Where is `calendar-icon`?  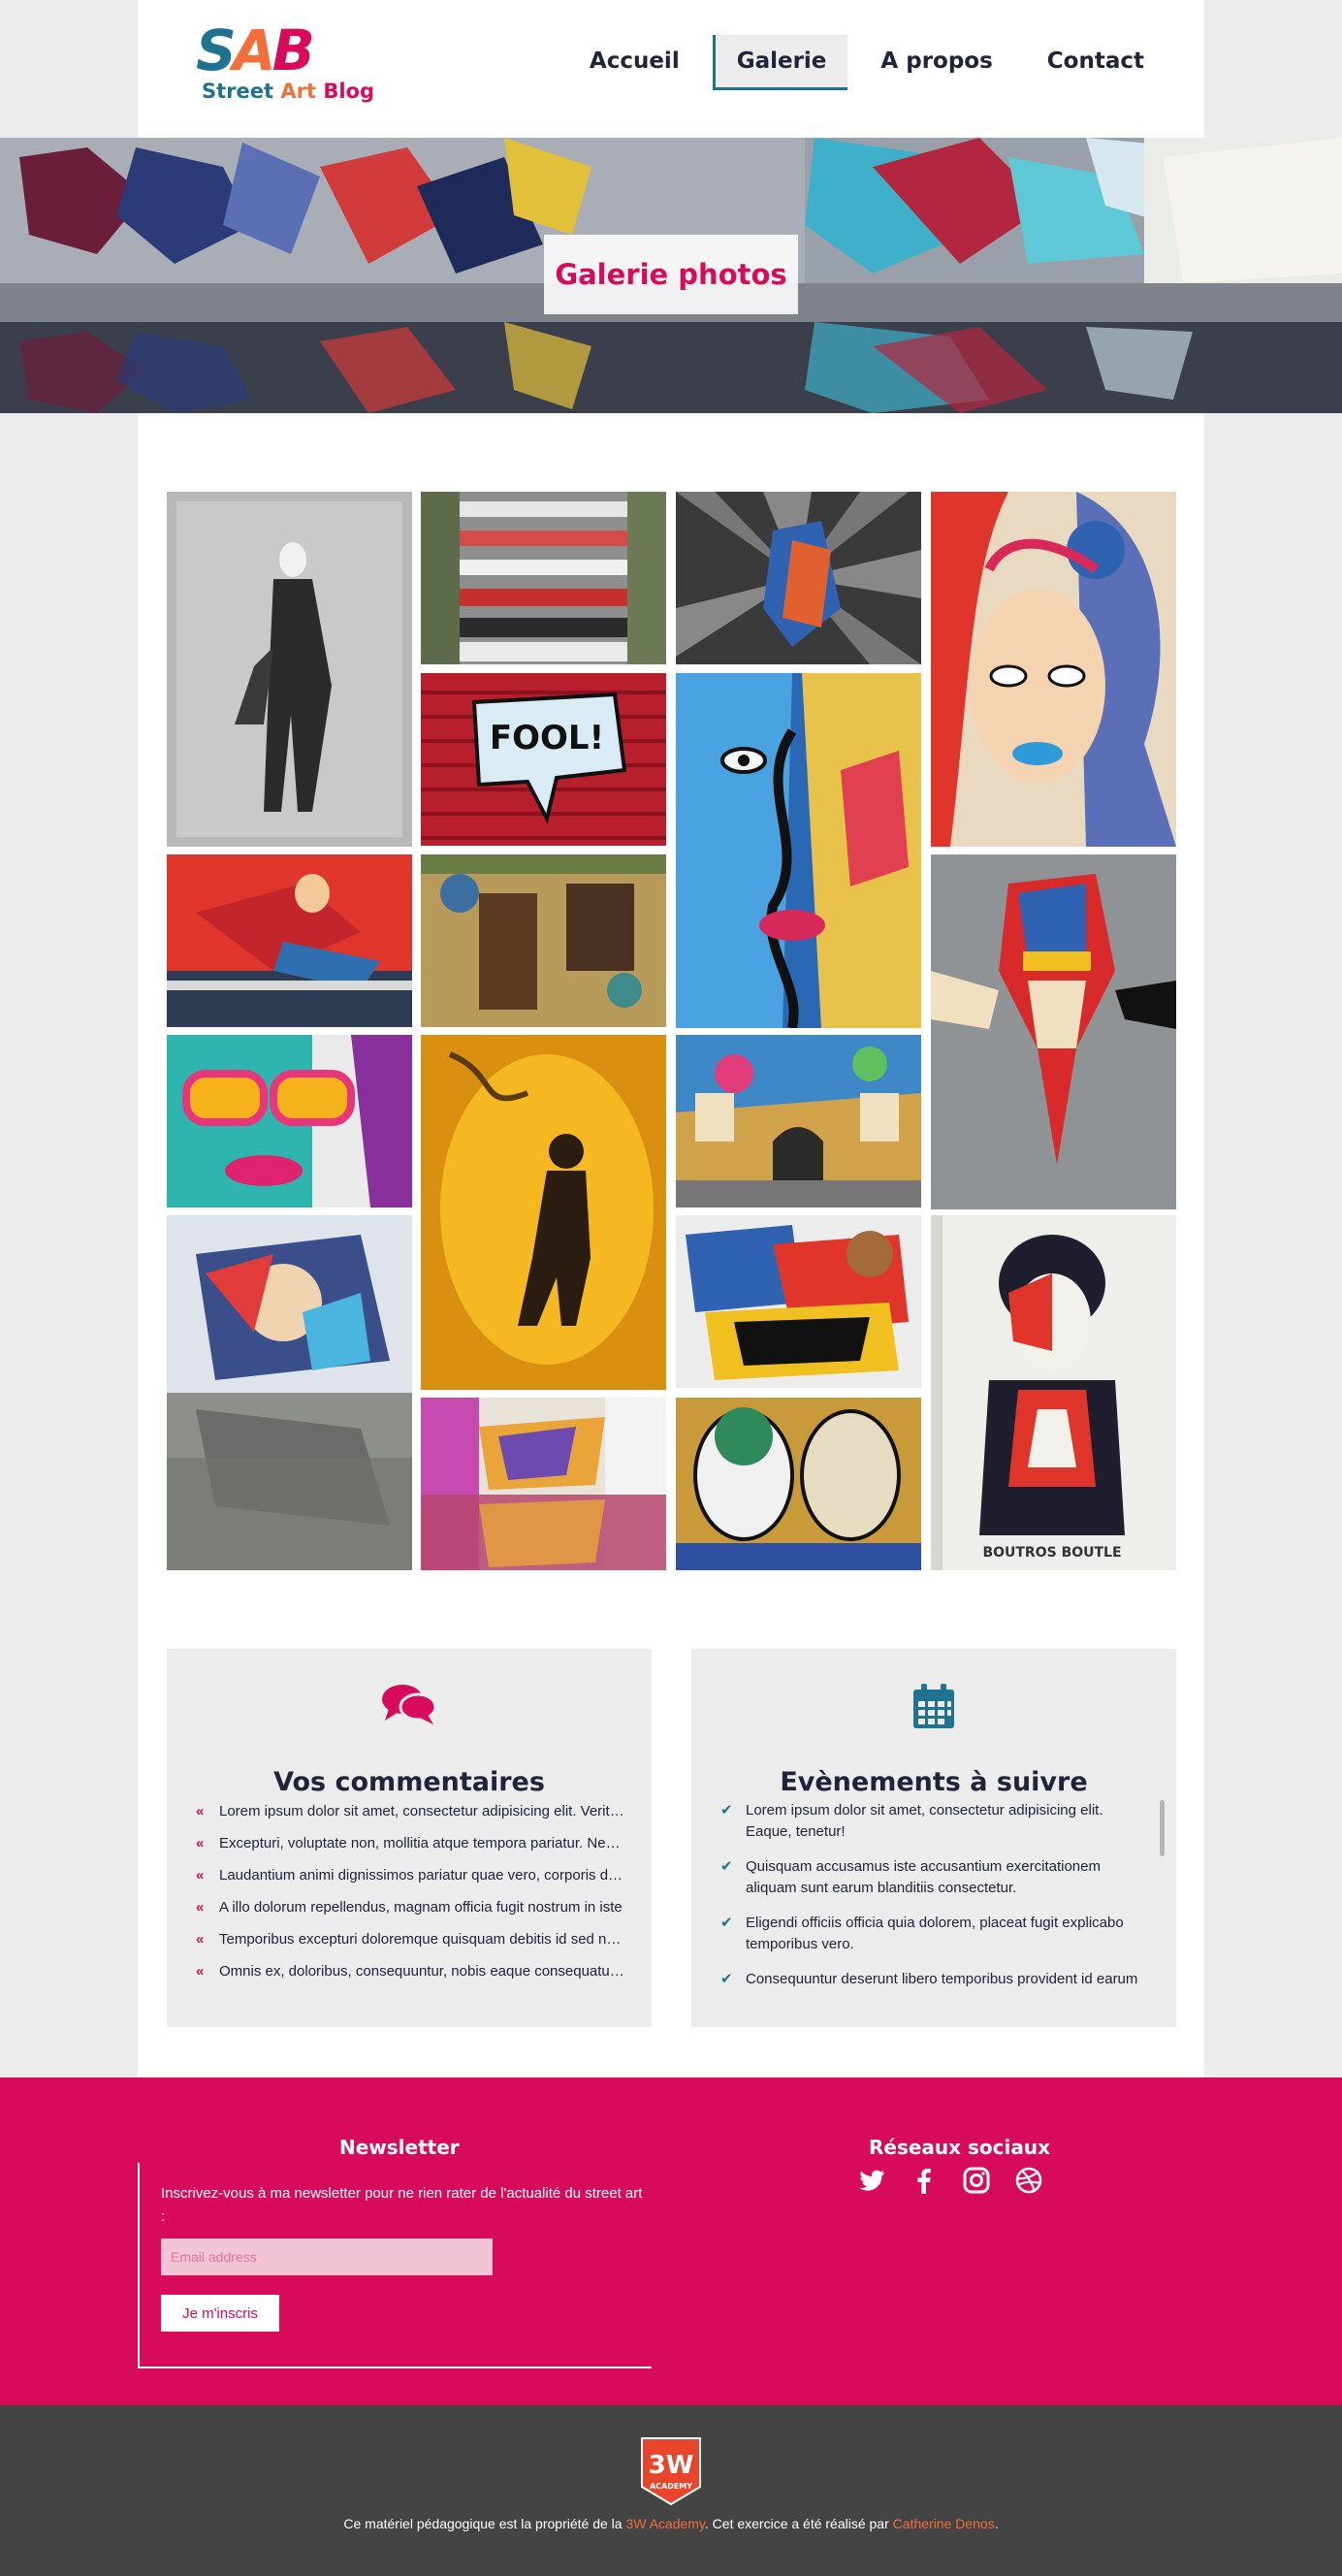 calendar-icon is located at coordinates (933, 1708).